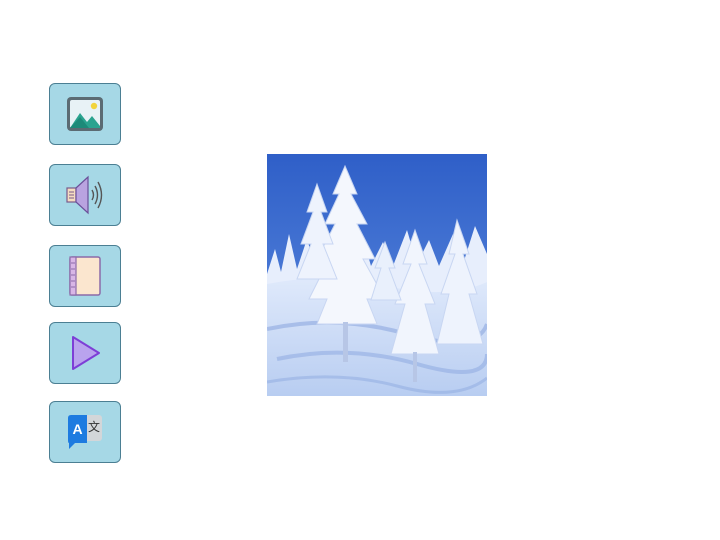 The image size is (720, 540). I want to click on notebook-button, so click(85, 276).